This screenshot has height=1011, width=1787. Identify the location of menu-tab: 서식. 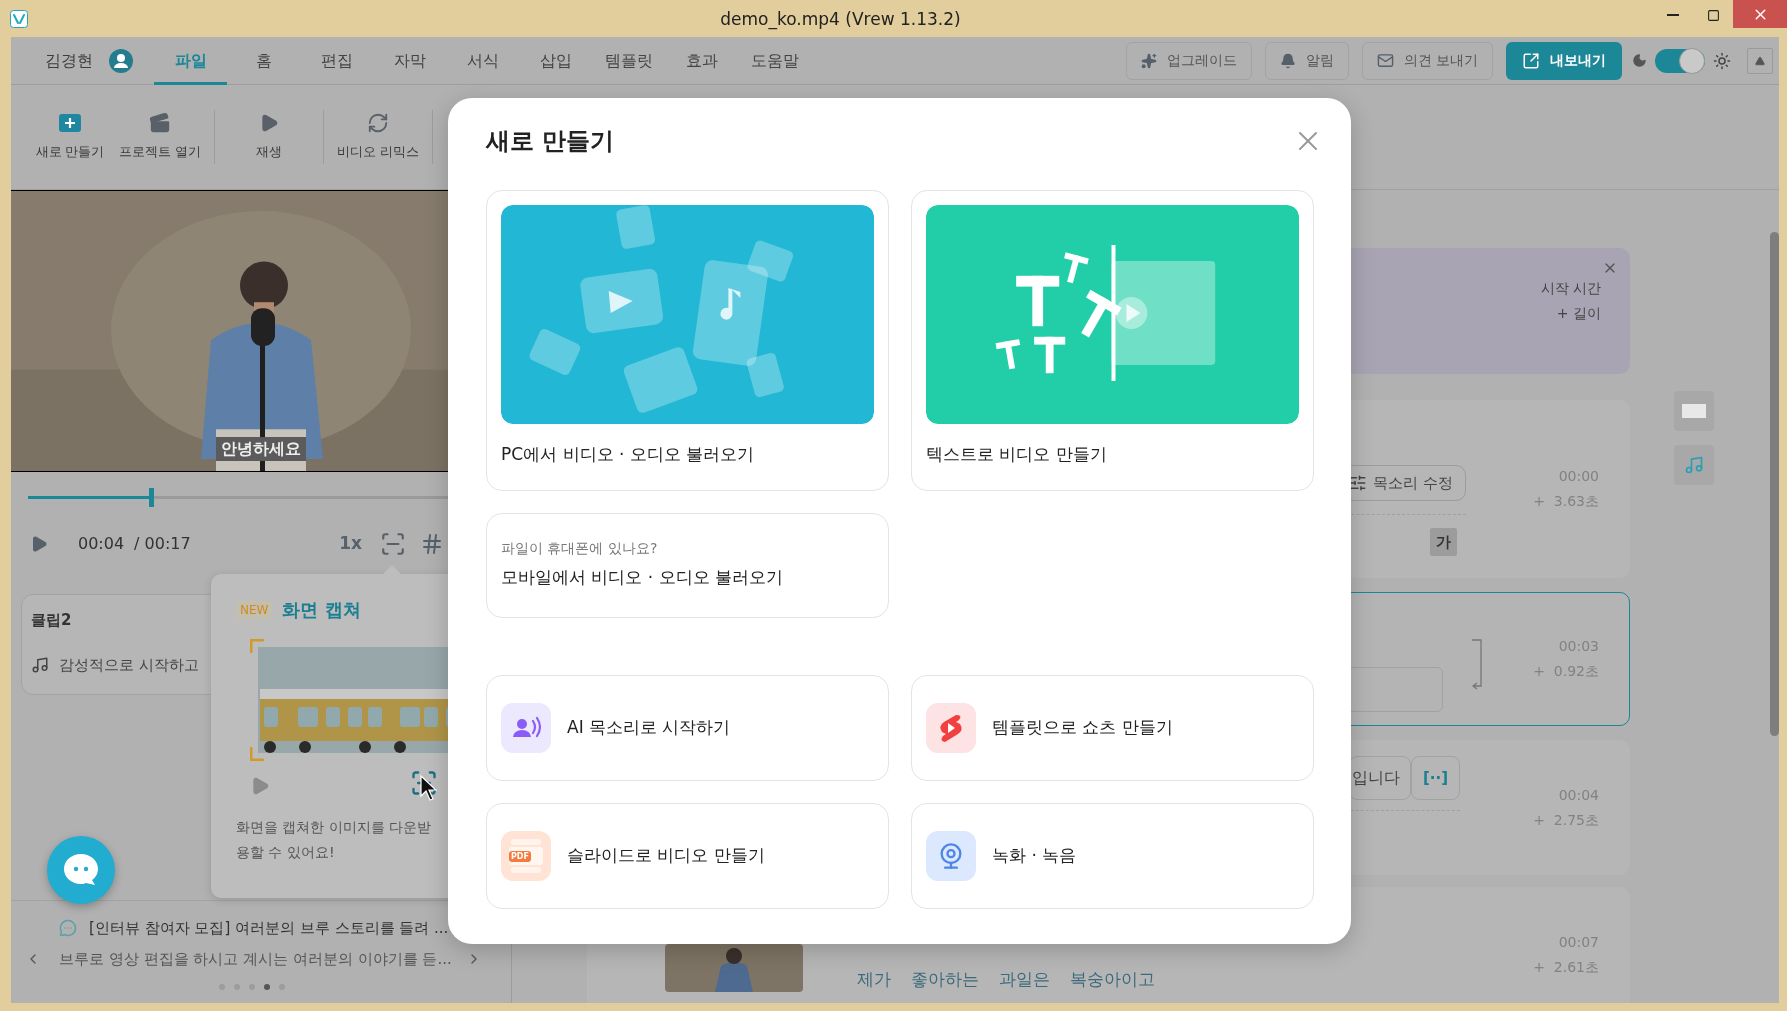
(482, 60).